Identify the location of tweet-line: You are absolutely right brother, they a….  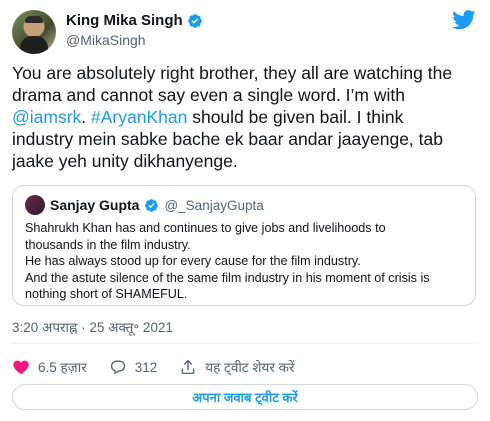
(232, 73).